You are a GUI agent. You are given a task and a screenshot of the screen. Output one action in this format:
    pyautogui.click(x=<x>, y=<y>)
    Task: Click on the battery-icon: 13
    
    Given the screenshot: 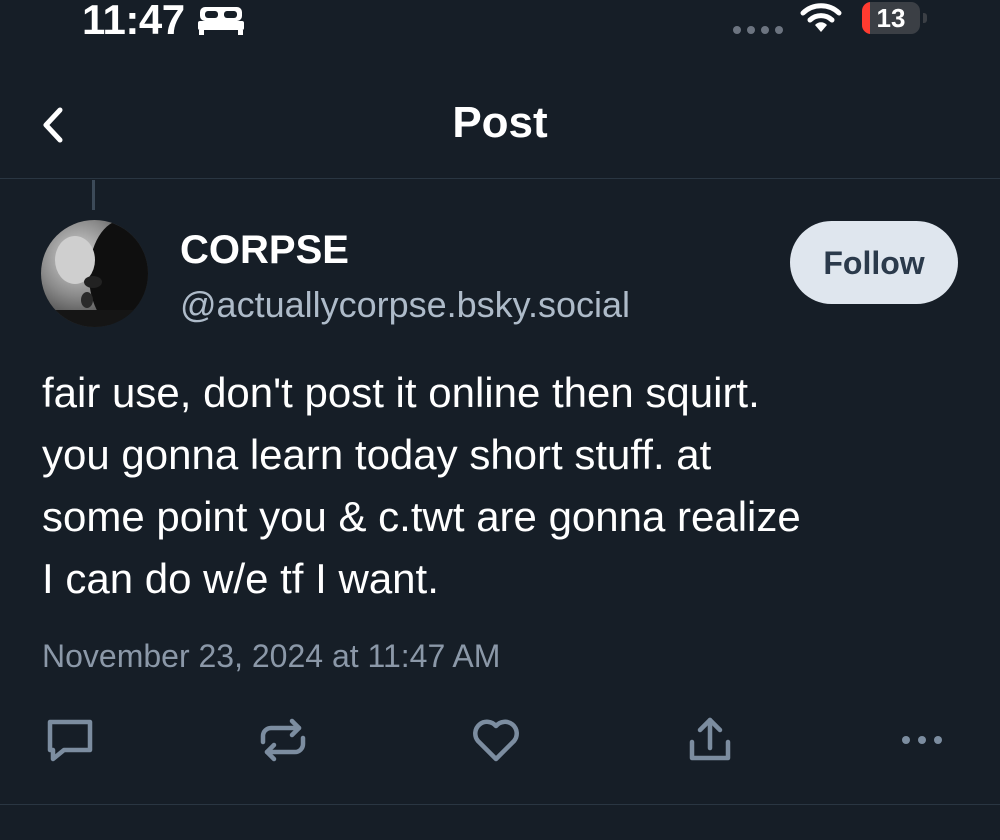 What is the action you would take?
    pyautogui.click(x=895, y=18)
    